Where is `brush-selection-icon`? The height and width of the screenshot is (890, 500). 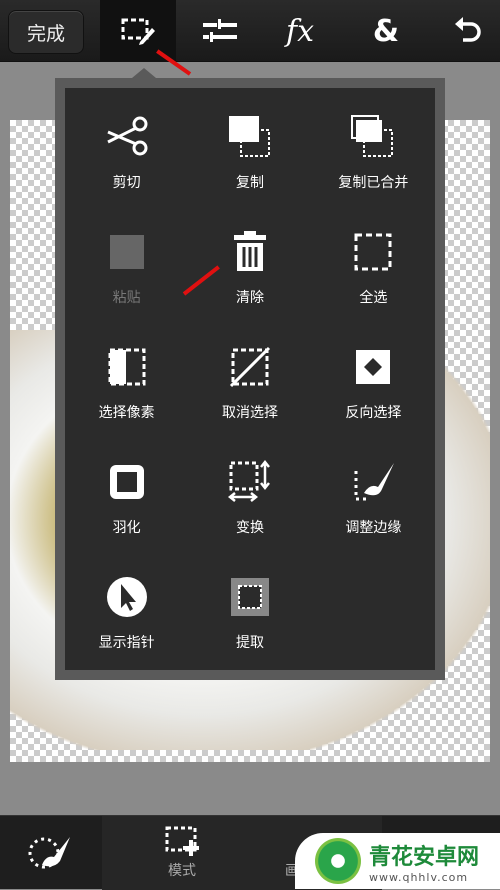
brush-selection-icon is located at coordinates (49, 853).